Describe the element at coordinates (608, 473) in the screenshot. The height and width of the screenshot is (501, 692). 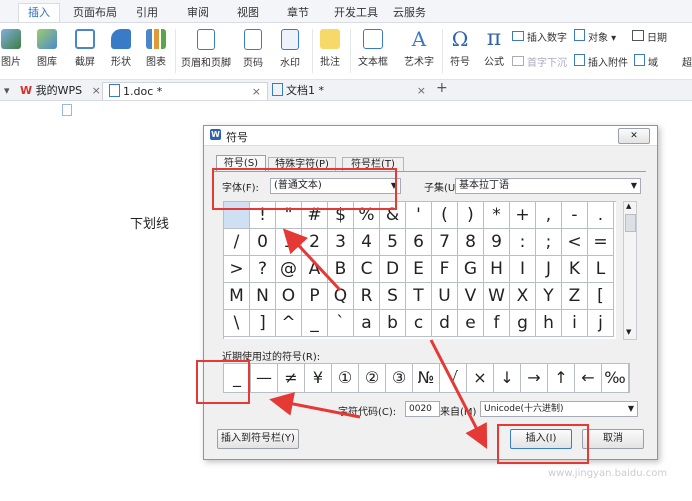
I see `watermark-text: www.jingyan.baidu.com` at that location.